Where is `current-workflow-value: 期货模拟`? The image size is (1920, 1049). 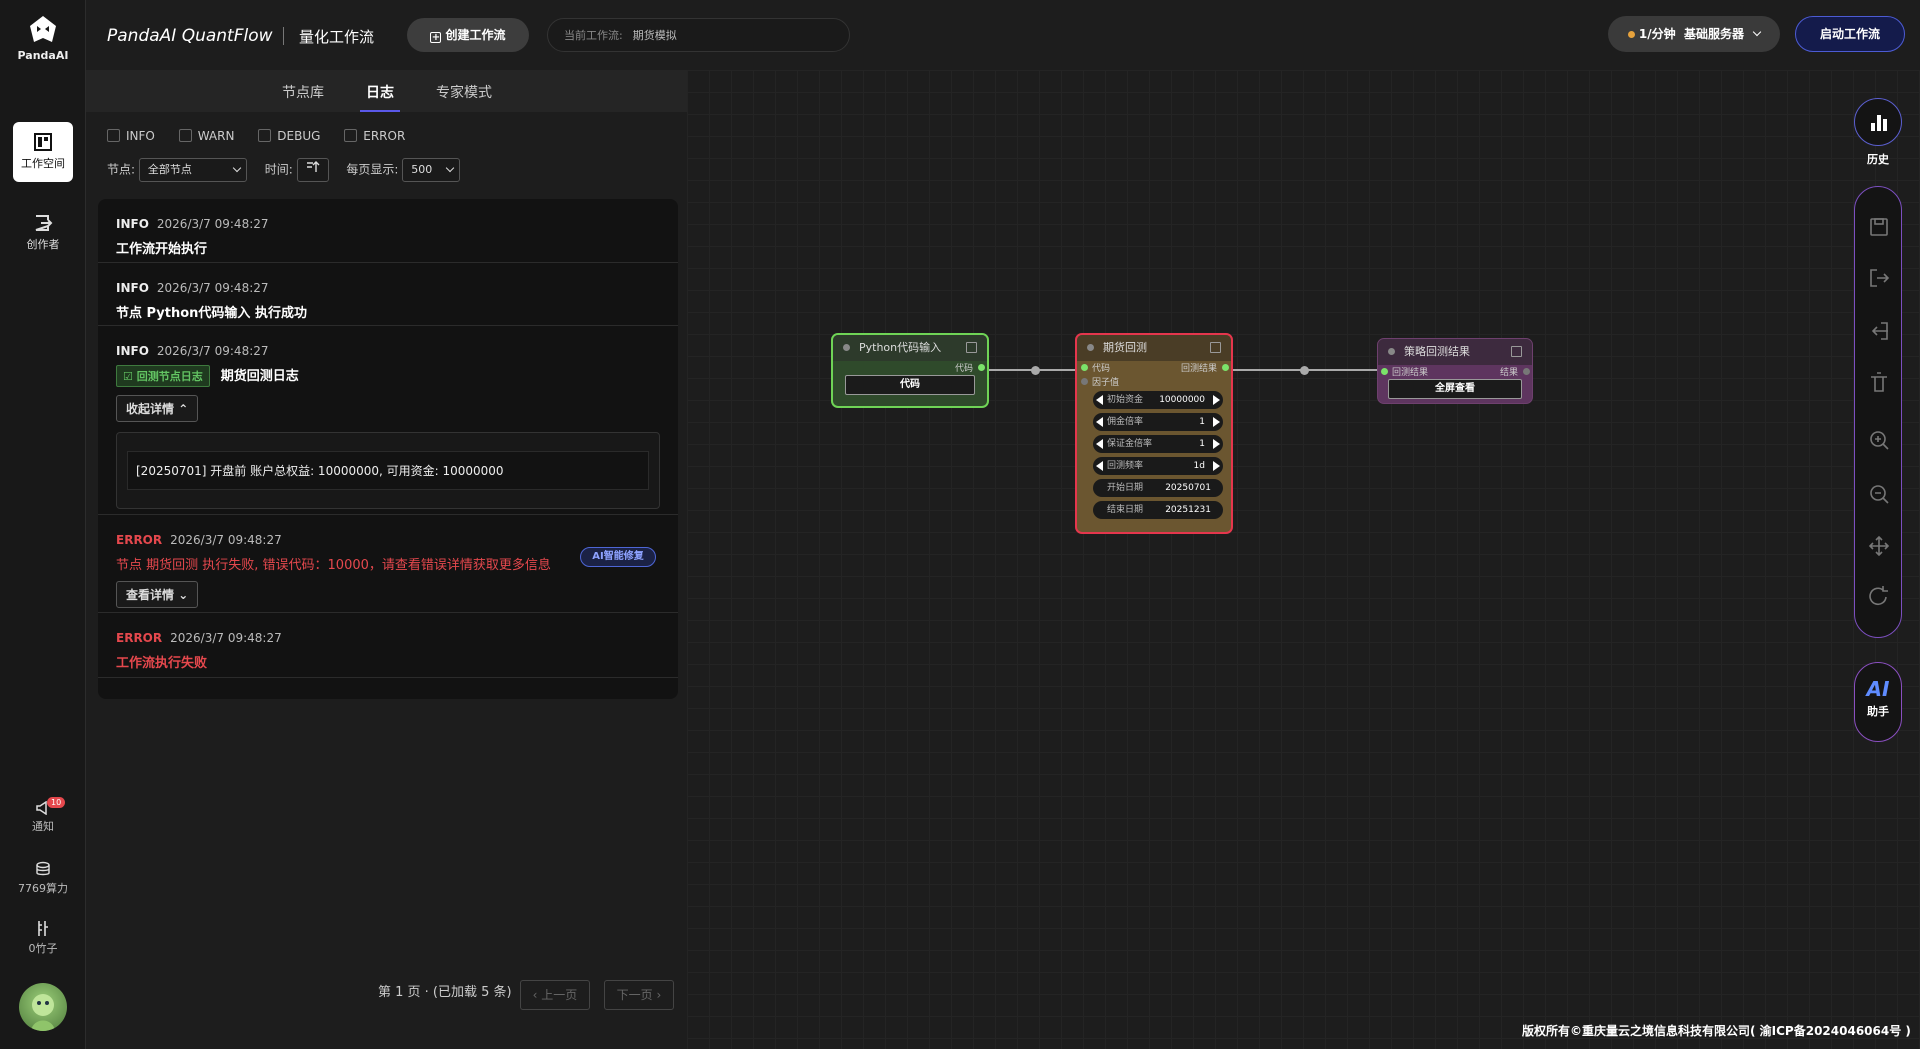 current-workflow-value: 期货模拟 is located at coordinates (654, 35).